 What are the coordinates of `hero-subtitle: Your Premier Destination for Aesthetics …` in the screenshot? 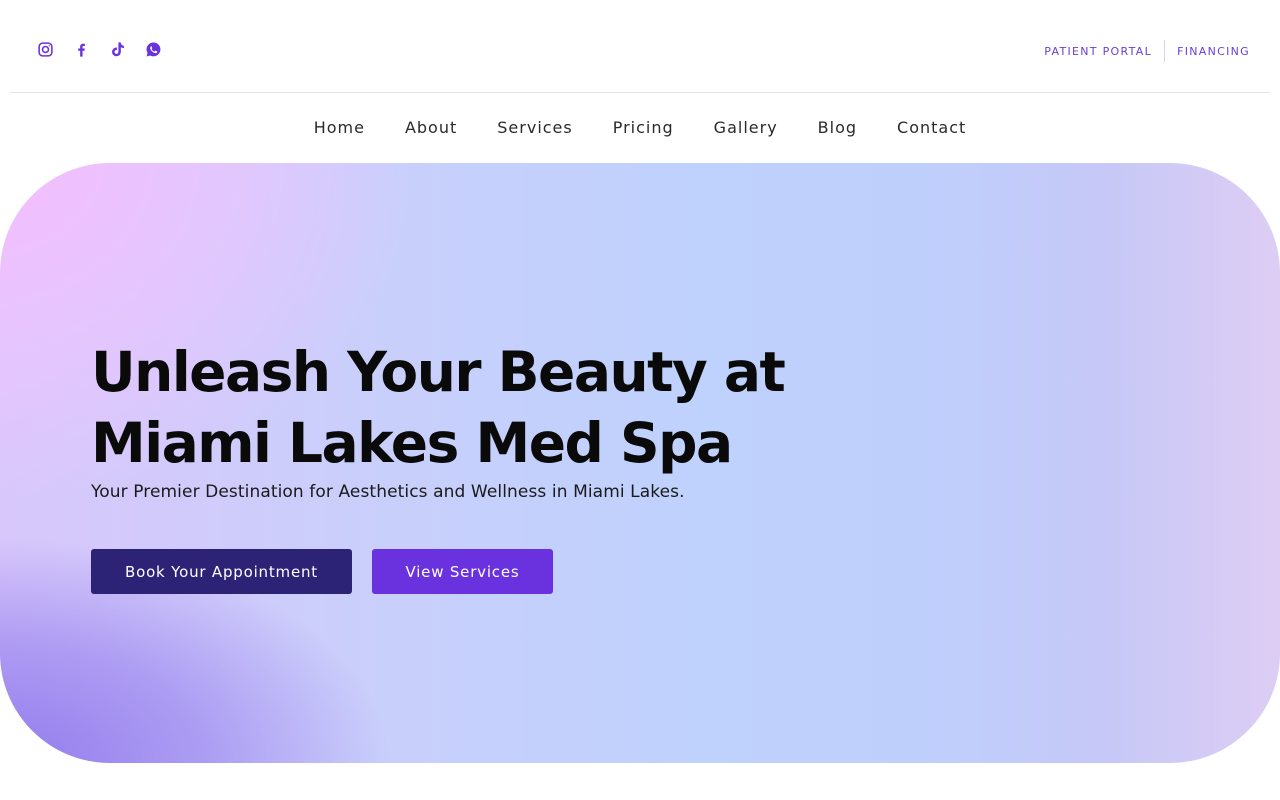 It's located at (388, 492).